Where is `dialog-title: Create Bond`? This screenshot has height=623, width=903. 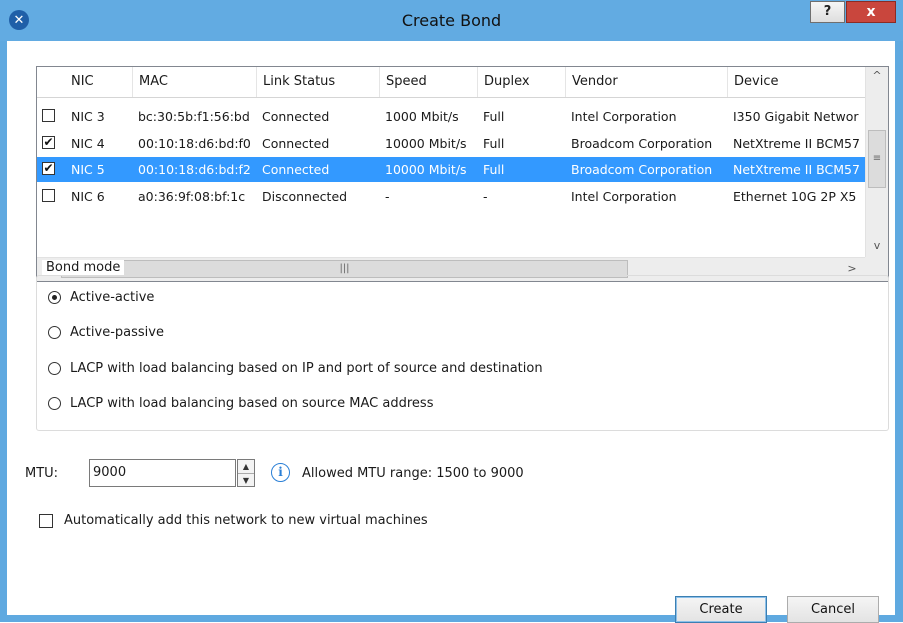
dialog-title: Create Bond is located at coordinates (451, 20).